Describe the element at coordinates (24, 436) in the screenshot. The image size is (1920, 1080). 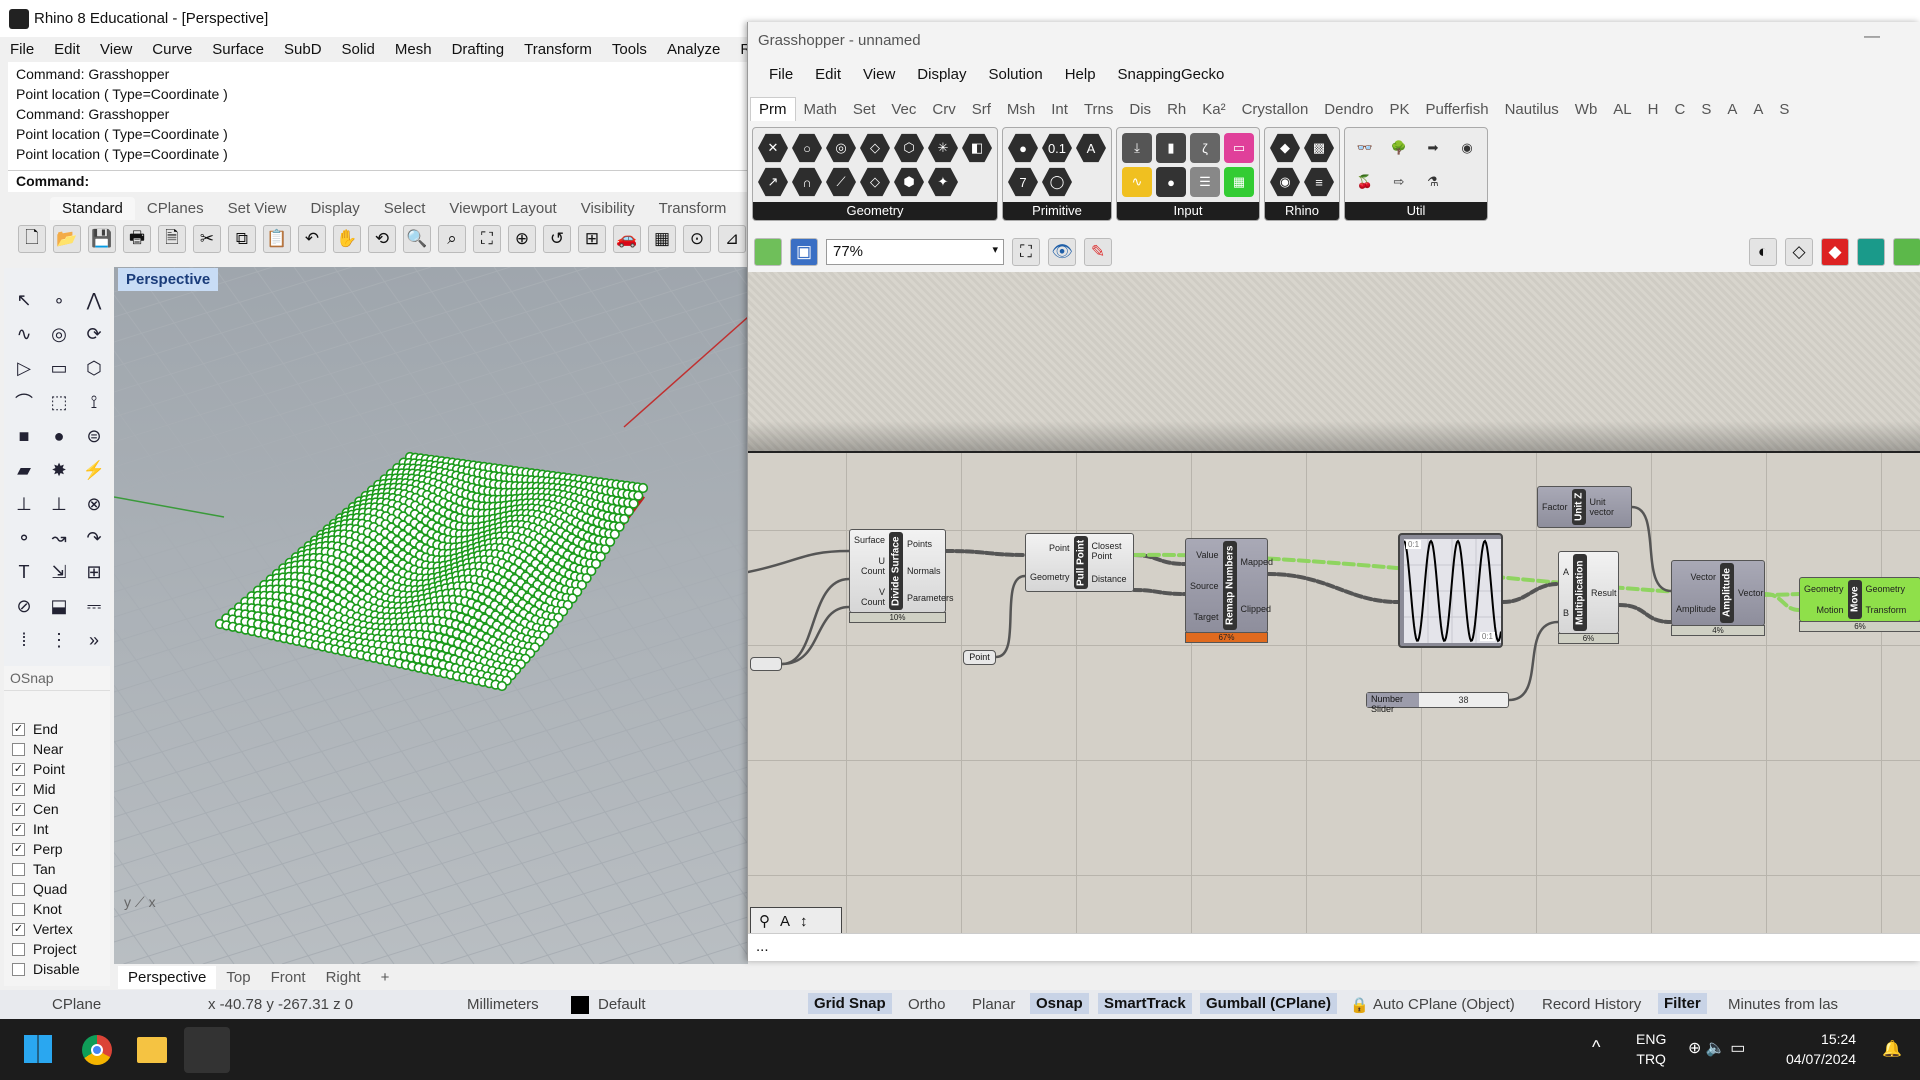
I see `tool-icon: ■` at that location.